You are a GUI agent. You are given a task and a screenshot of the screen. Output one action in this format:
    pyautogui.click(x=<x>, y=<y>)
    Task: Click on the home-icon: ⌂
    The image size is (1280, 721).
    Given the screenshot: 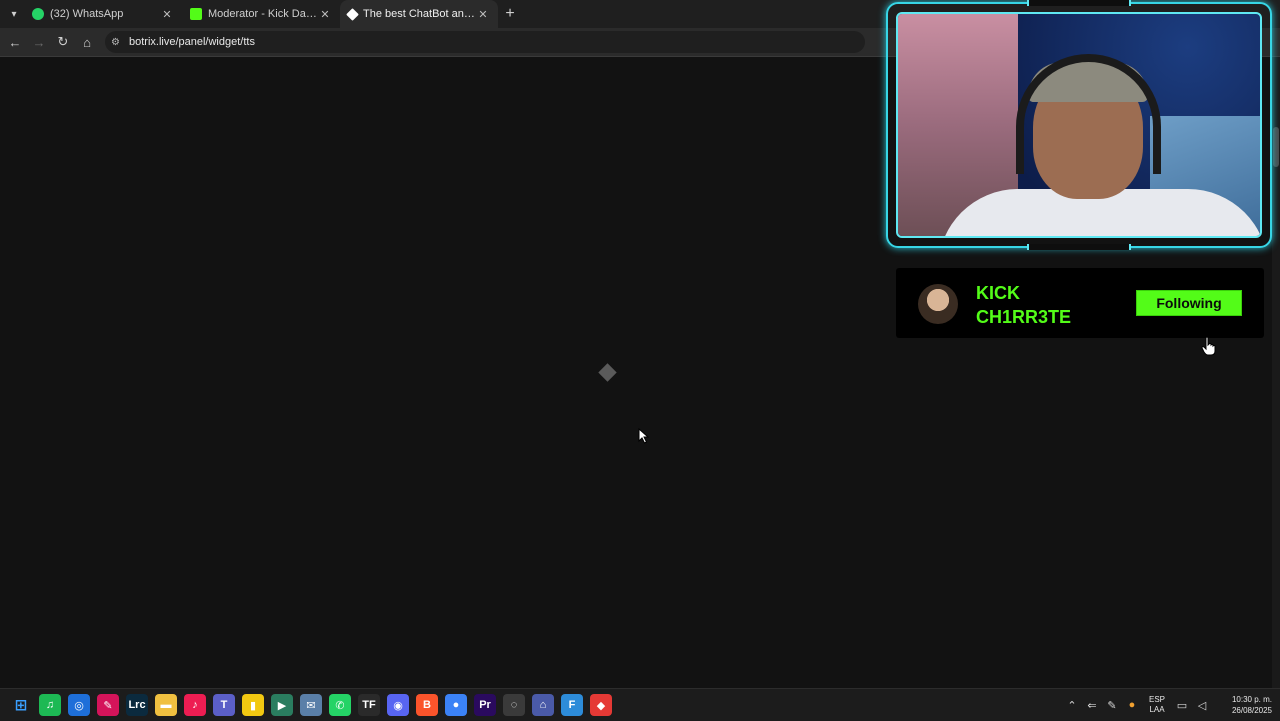 What is the action you would take?
    pyautogui.click(x=87, y=42)
    